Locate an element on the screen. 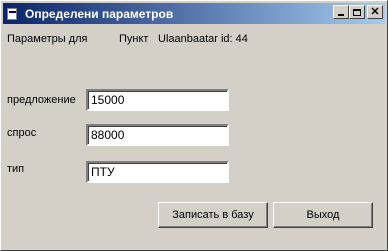 The image size is (388, 251). app-icon is located at coordinates (13, 14).